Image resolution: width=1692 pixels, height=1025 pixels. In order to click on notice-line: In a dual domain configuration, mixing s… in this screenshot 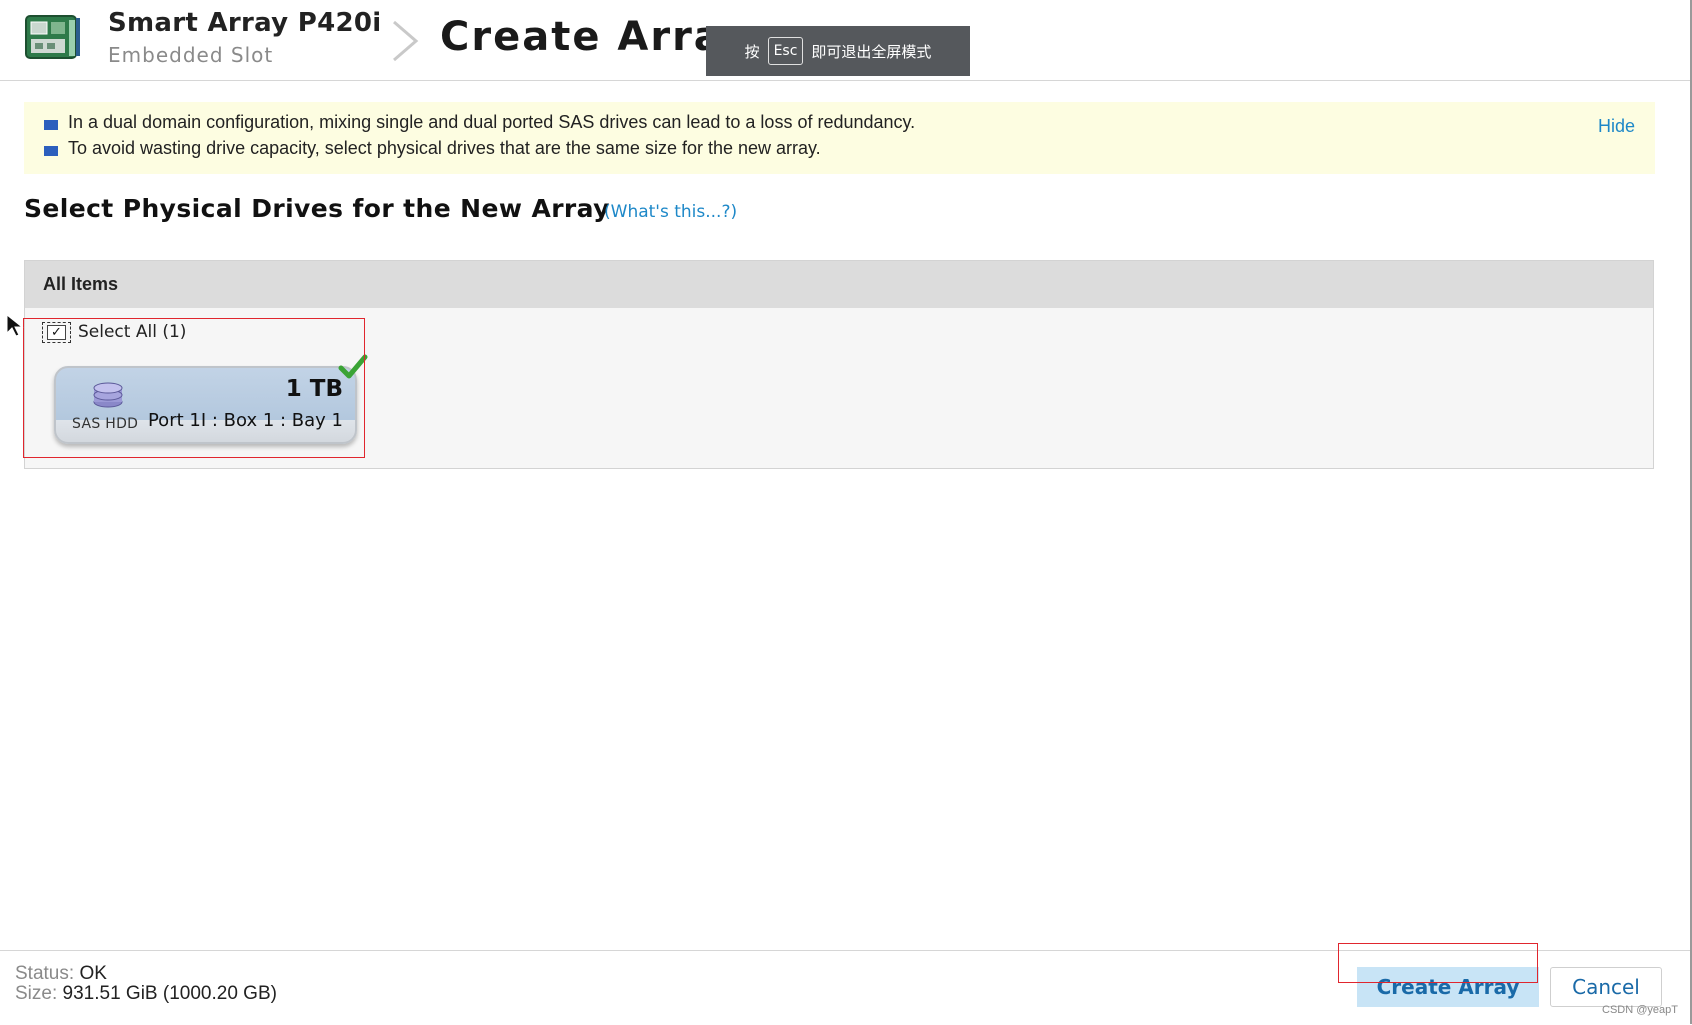, I will do `click(479, 122)`.